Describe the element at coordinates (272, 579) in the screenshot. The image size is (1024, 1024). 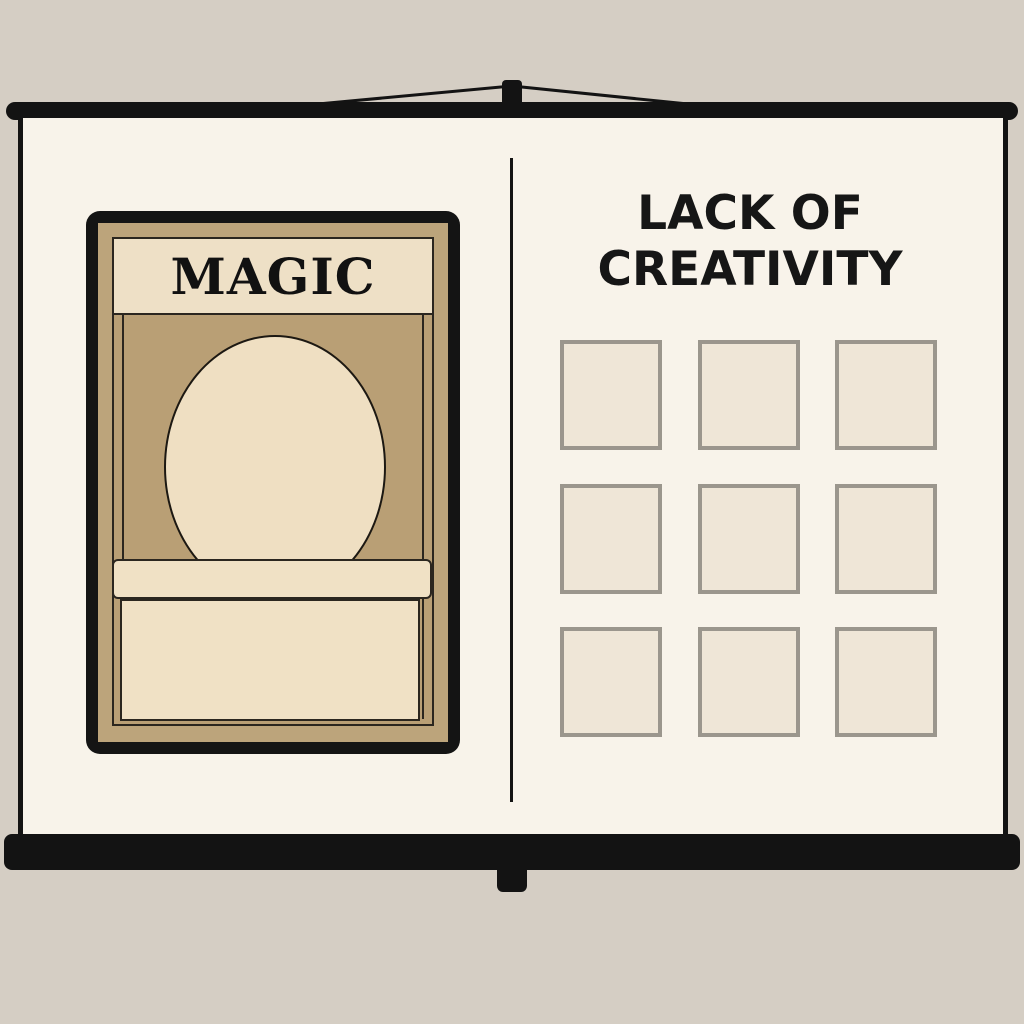
I see `card-type-line` at that location.